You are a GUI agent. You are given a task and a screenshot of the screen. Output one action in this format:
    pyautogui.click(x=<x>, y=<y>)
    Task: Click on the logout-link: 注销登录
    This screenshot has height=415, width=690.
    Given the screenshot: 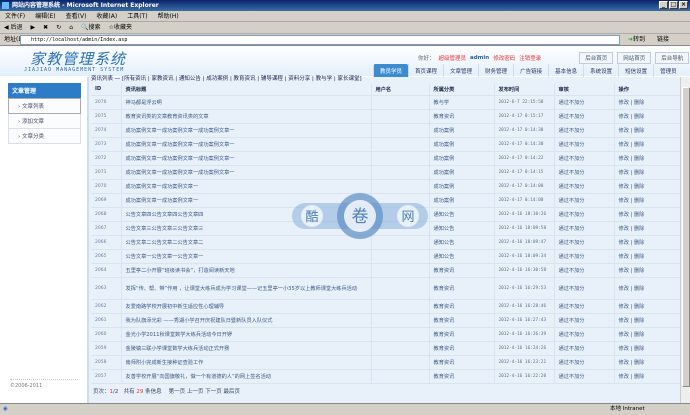 What is the action you would take?
    pyautogui.click(x=530, y=58)
    